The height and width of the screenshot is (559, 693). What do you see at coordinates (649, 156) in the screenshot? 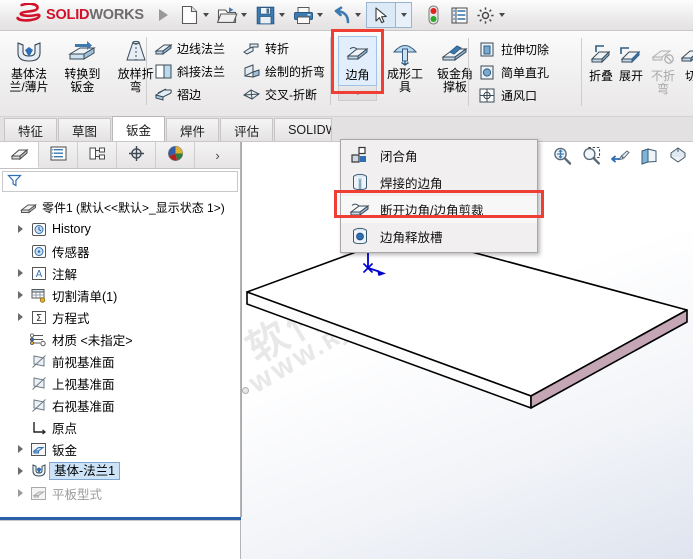
I see `section-view-icon` at bounding box center [649, 156].